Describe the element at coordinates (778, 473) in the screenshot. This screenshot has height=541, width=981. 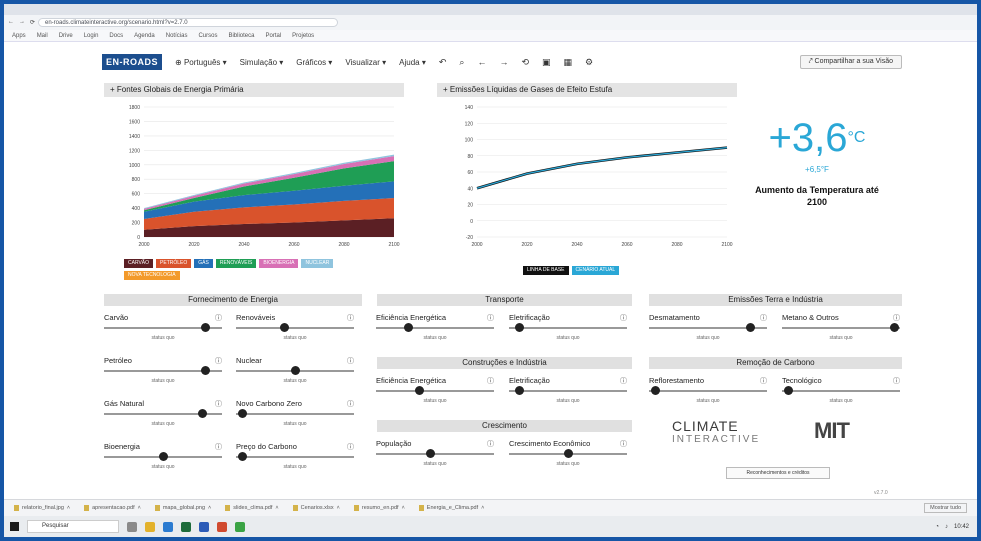
I see `acknowledgements-button: Reconhecimentos e créditos` at that location.